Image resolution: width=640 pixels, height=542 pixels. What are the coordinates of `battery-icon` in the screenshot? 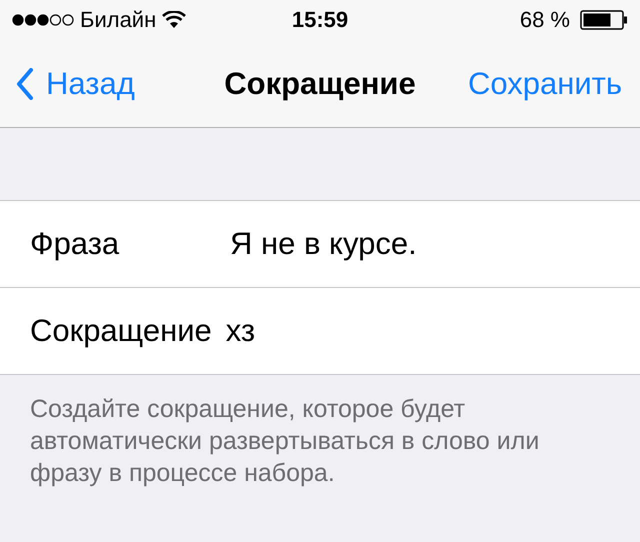 It's located at (604, 20).